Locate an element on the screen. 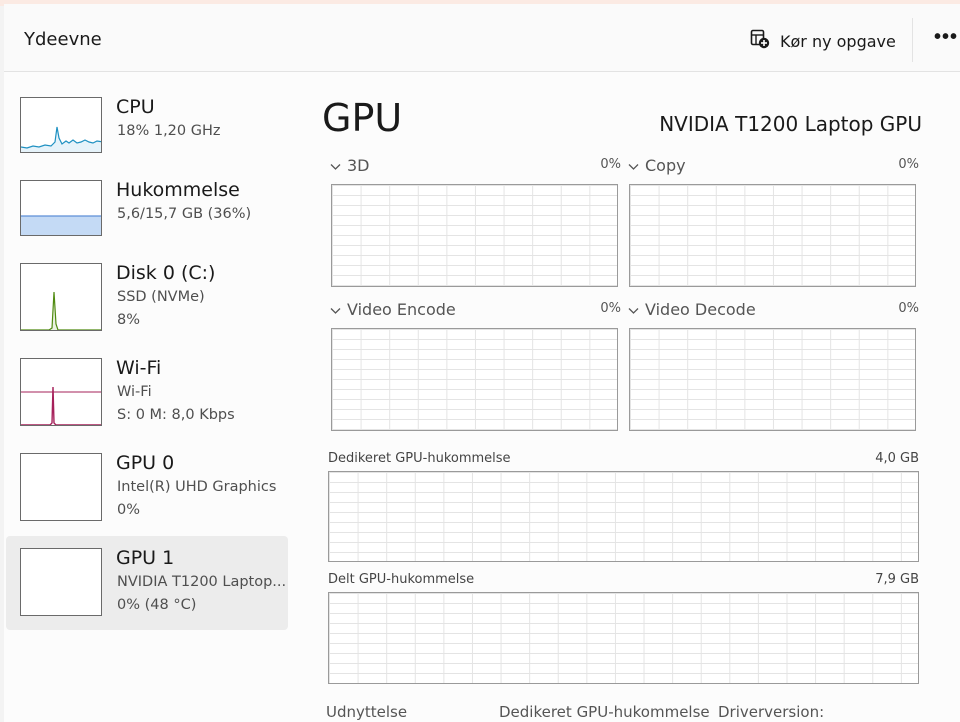 This screenshot has width=960, height=722. sidebar-item-label: Wi-Fi is located at coordinates (139, 368).